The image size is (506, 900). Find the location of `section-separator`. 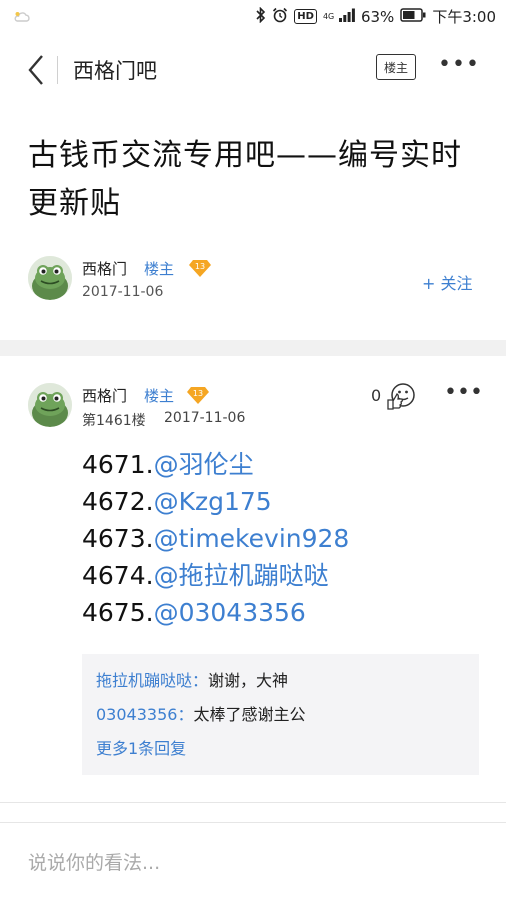

section-separator is located at coordinates (253, 348).